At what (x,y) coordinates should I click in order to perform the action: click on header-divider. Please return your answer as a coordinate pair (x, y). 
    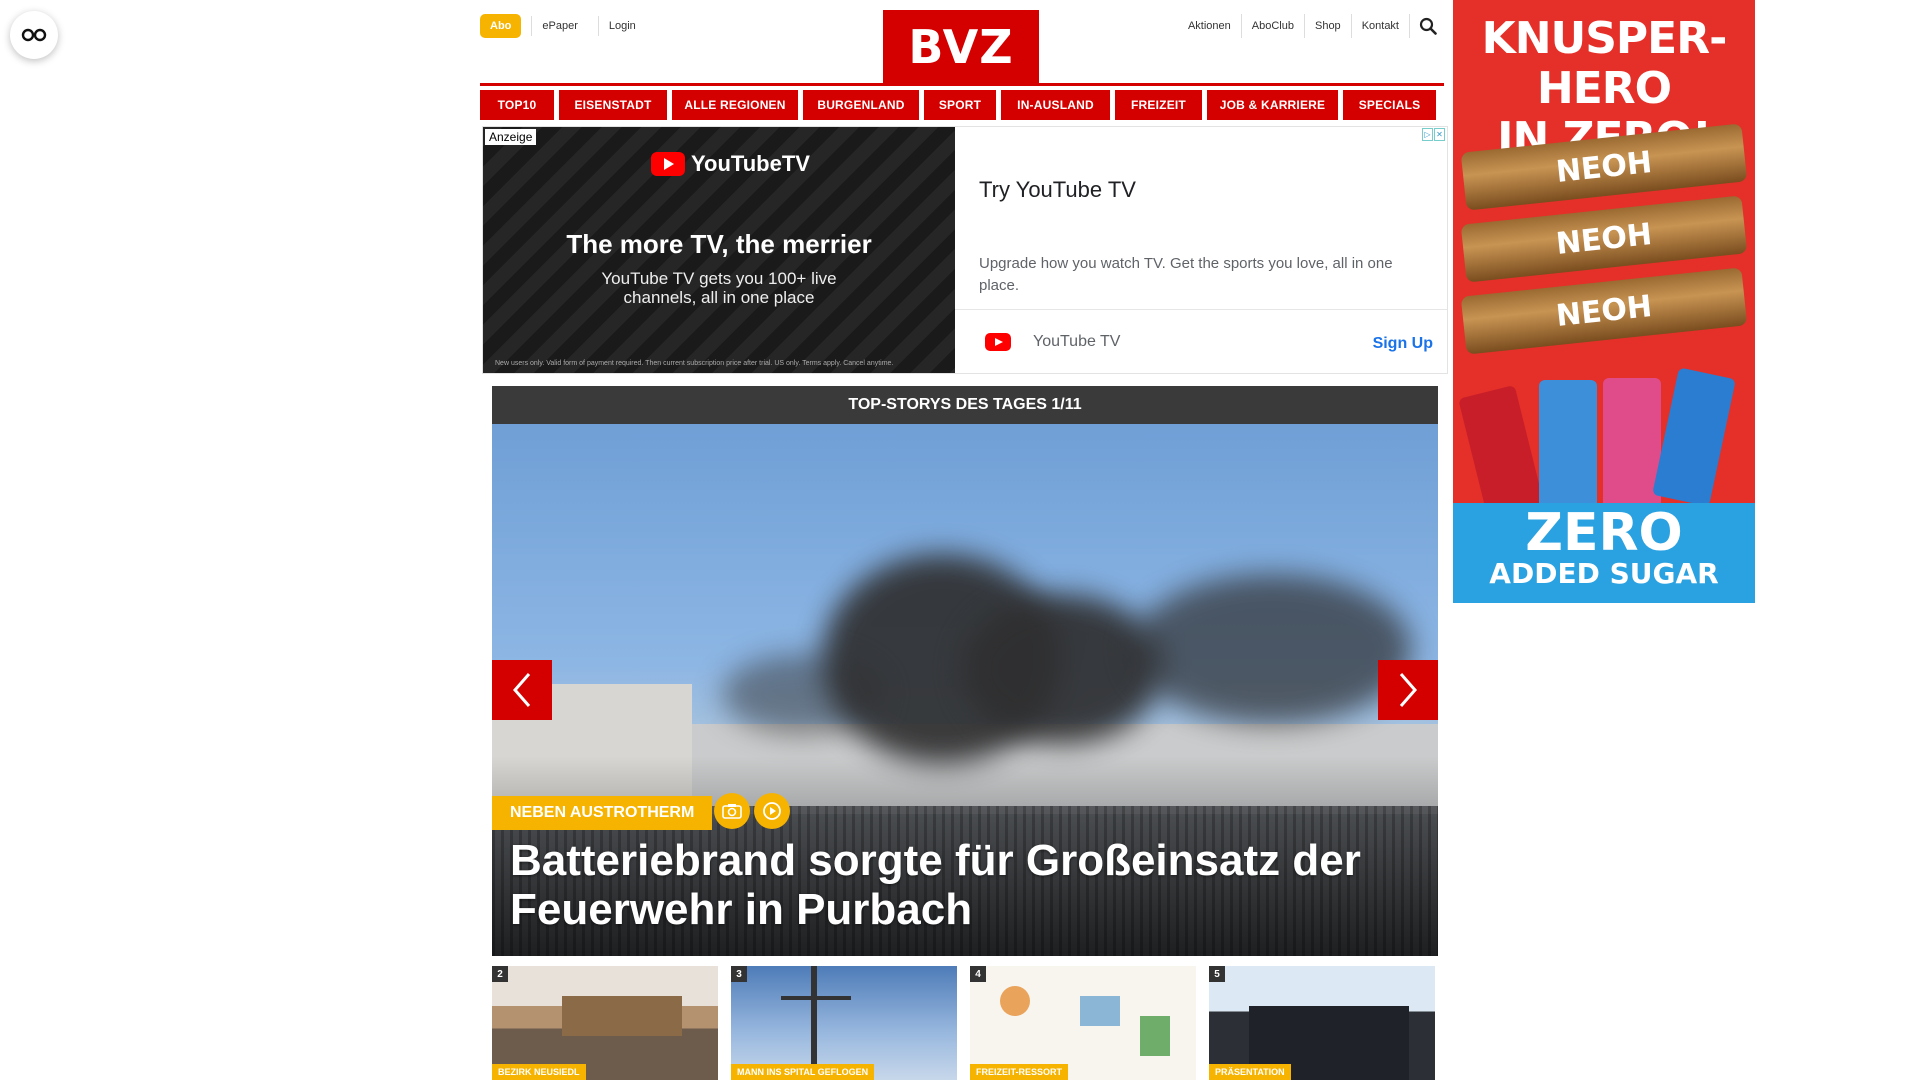
    Looking at the image, I should click on (962, 84).